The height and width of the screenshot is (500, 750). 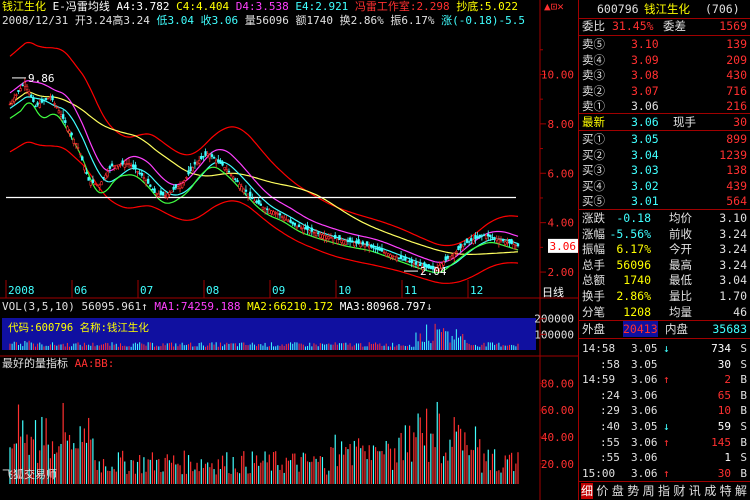 I want to click on stat-value: 1208, so click(x=637, y=311).